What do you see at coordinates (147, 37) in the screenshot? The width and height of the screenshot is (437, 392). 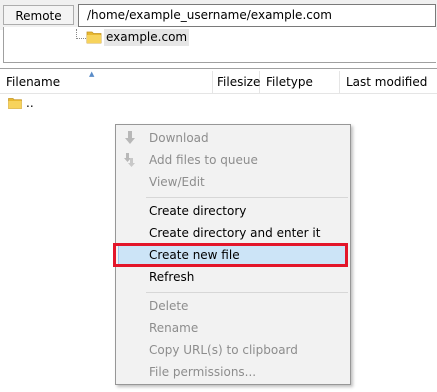 I see `tree-item-example-com: example.com` at bounding box center [147, 37].